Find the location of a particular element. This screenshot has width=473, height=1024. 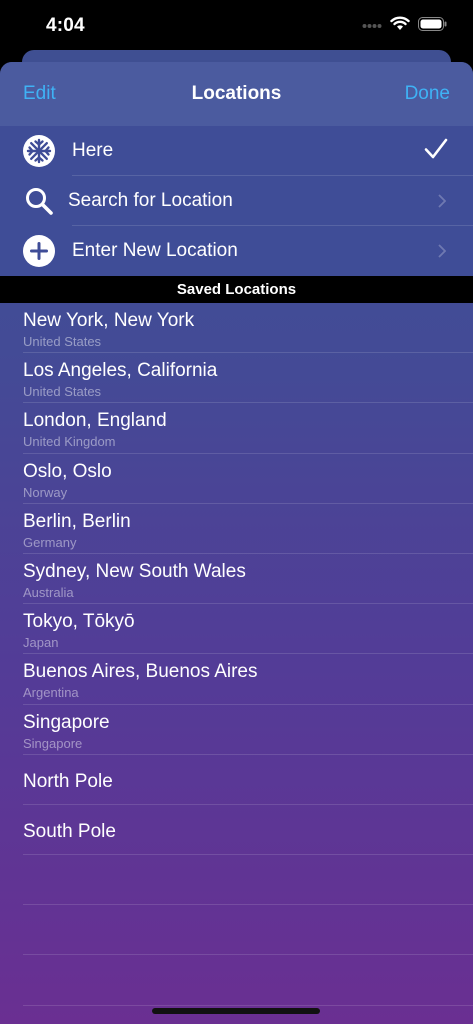

location-country: Japan is located at coordinates (41, 643).